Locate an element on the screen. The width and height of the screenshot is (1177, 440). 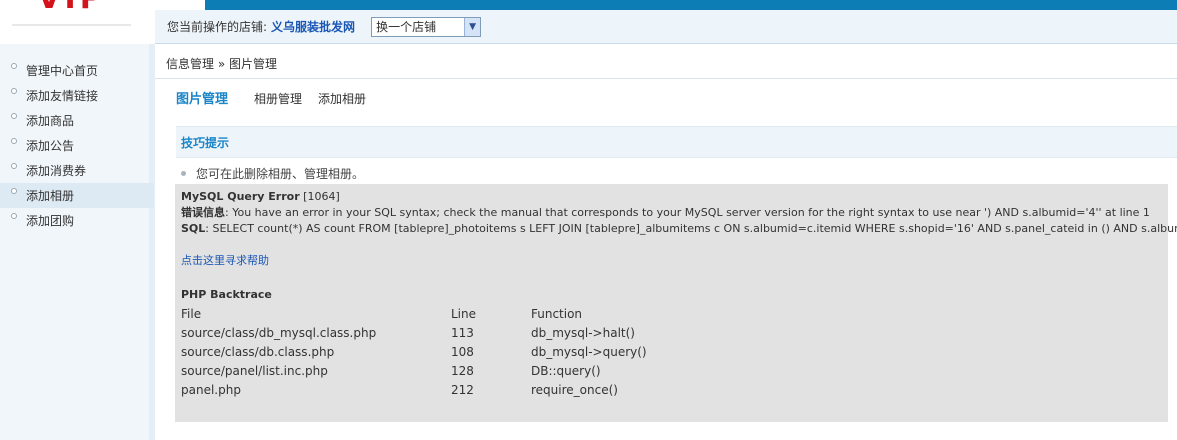
sidebar-item-label: 添加消费券 is located at coordinates (56, 171).